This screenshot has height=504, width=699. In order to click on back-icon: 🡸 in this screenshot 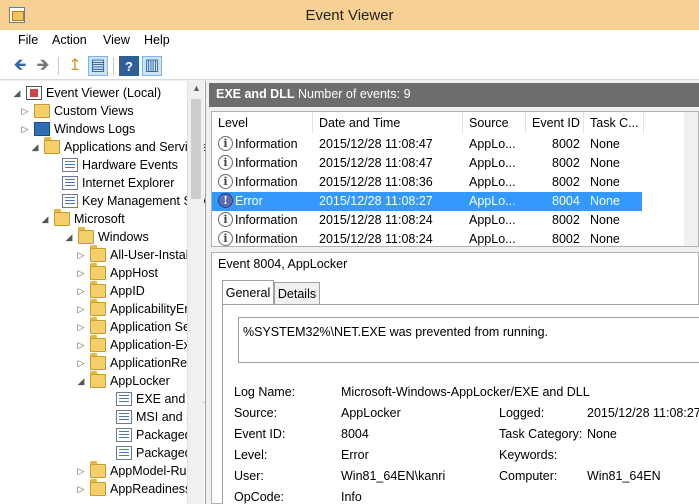, I will do `click(20, 66)`.